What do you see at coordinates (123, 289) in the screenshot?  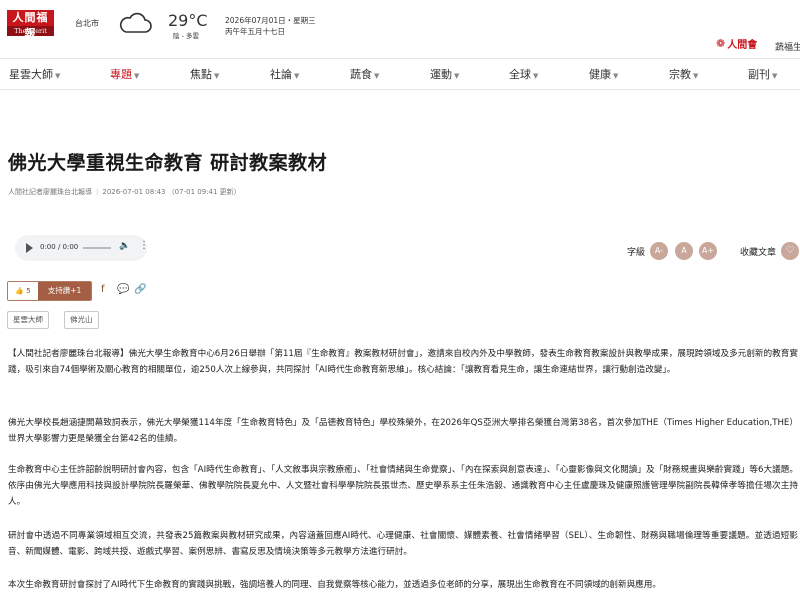 I see `line-share-icon: 💬` at bounding box center [123, 289].